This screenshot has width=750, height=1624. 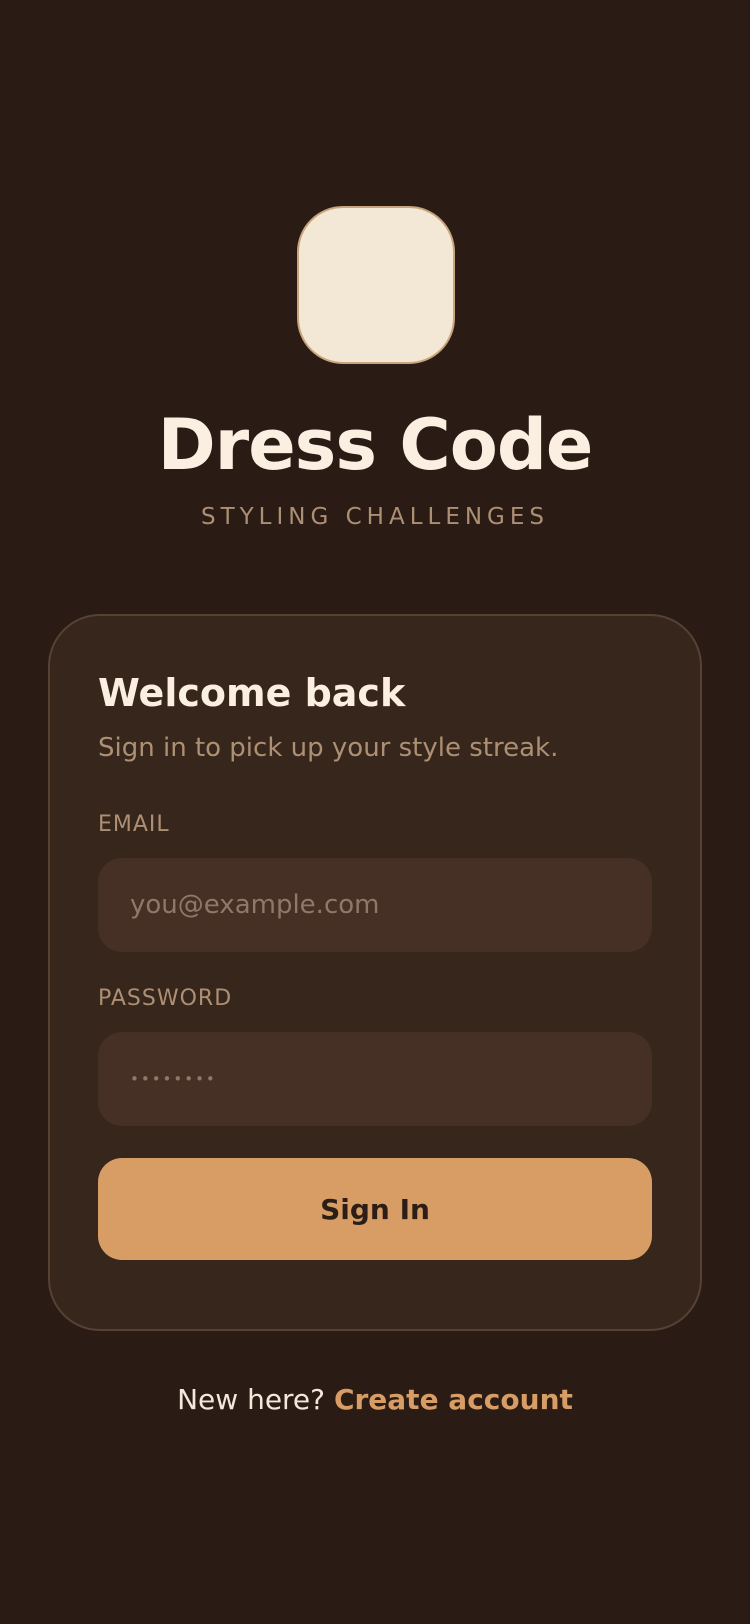 I want to click on create-account-link: Create account, so click(x=453, y=1399).